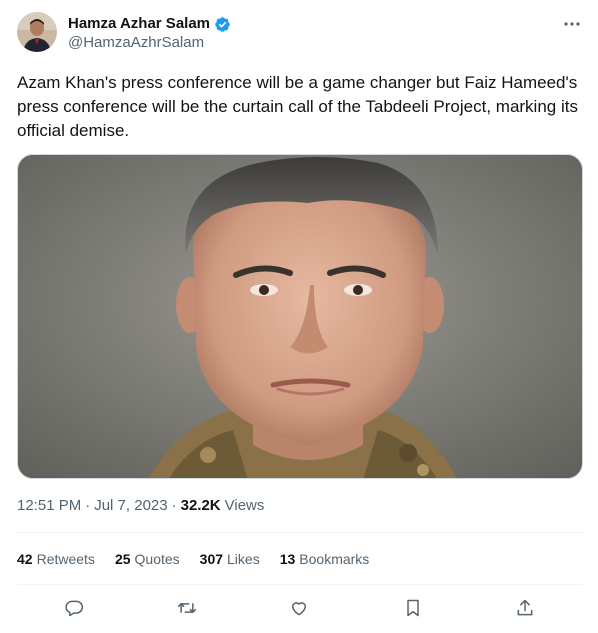 Image resolution: width=598 pixels, height=633 pixels. I want to click on action-bar, so click(300, 608).